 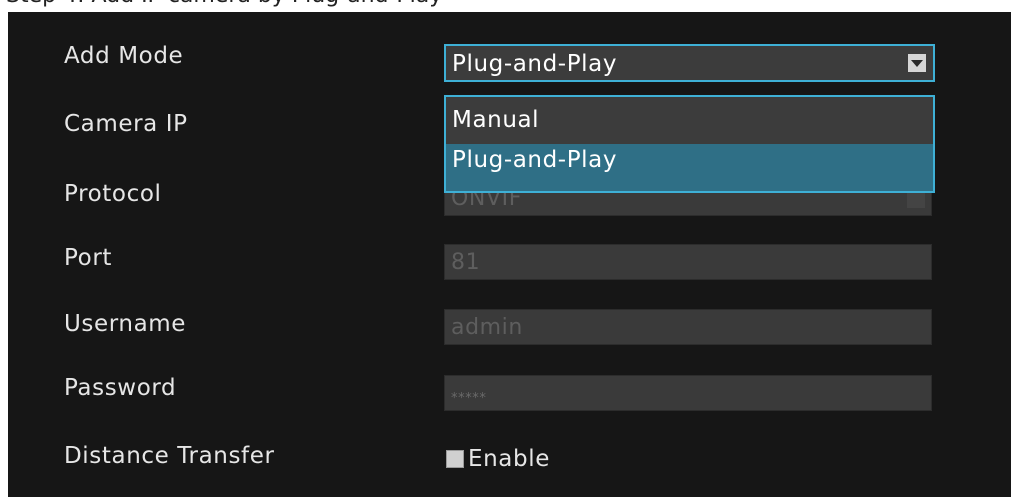 What do you see at coordinates (88, 258) in the screenshot?
I see `port-label: Port` at bounding box center [88, 258].